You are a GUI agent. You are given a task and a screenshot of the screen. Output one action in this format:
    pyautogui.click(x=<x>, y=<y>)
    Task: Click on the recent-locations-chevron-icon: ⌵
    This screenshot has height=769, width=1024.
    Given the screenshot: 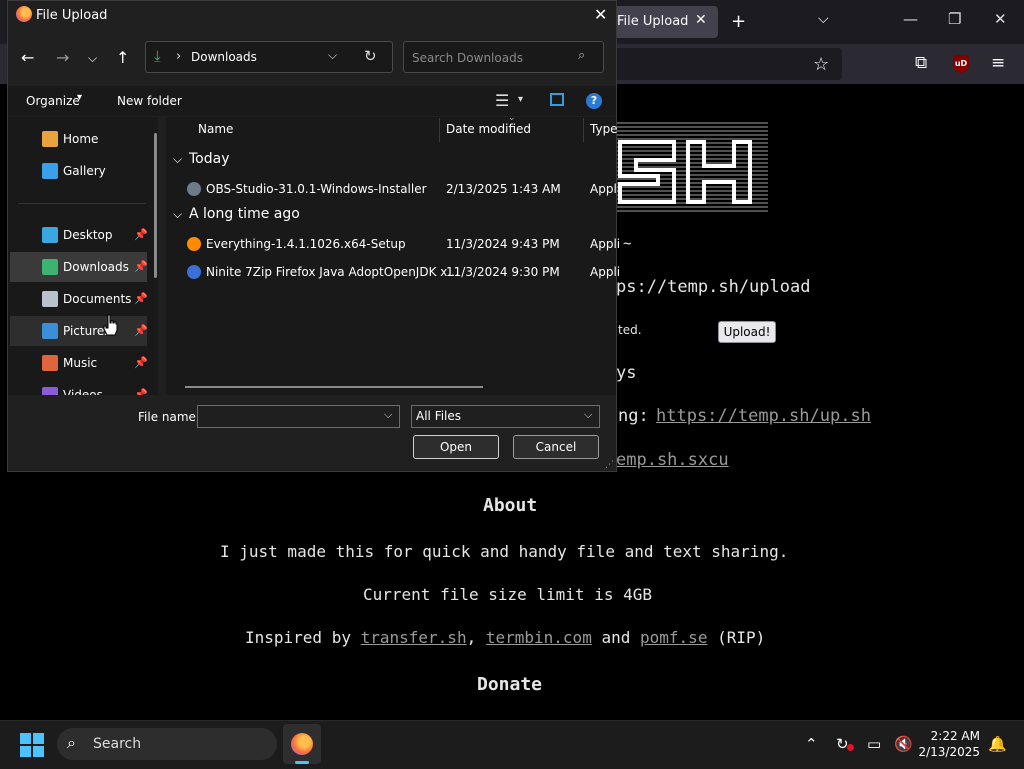 What is the action you would take?
    pyautogui.click(x=92, y=58)
    